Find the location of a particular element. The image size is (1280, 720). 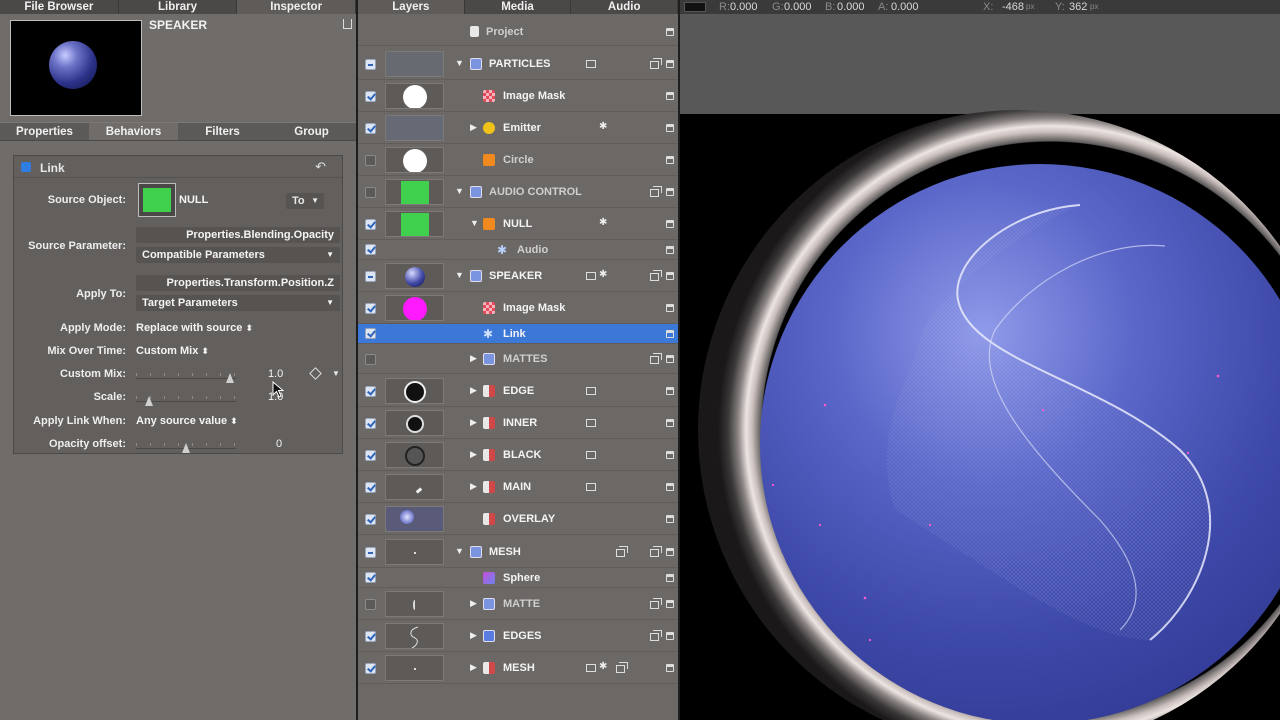

layer-row: Sphere is located at coordinates (518, 578).